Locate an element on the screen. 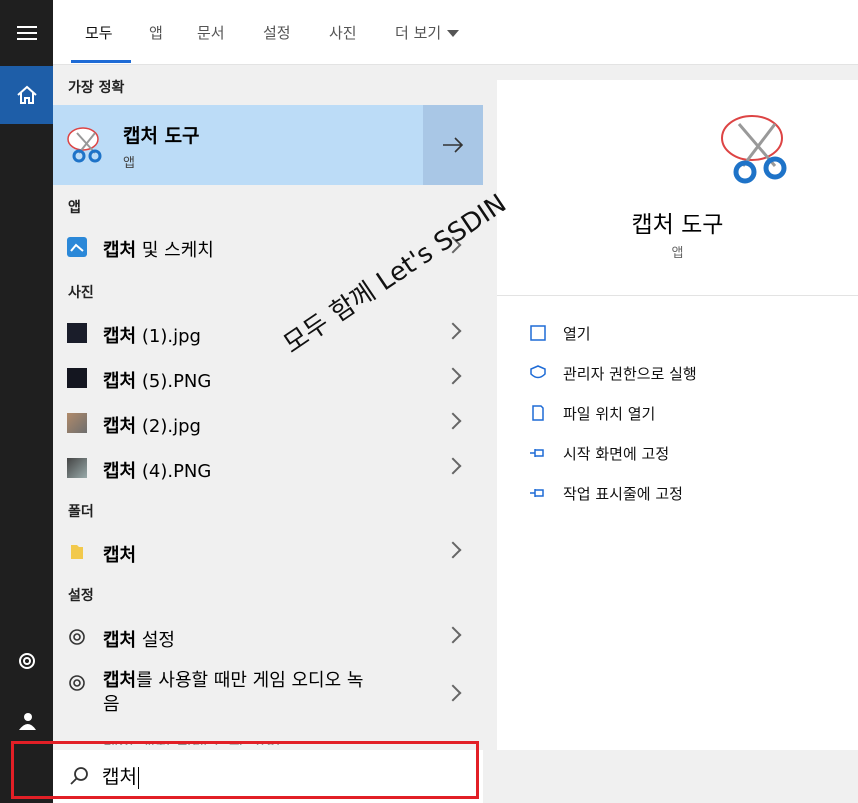 The image size is (858, 803). open-arrow-button is located at coordinates (453, 145).